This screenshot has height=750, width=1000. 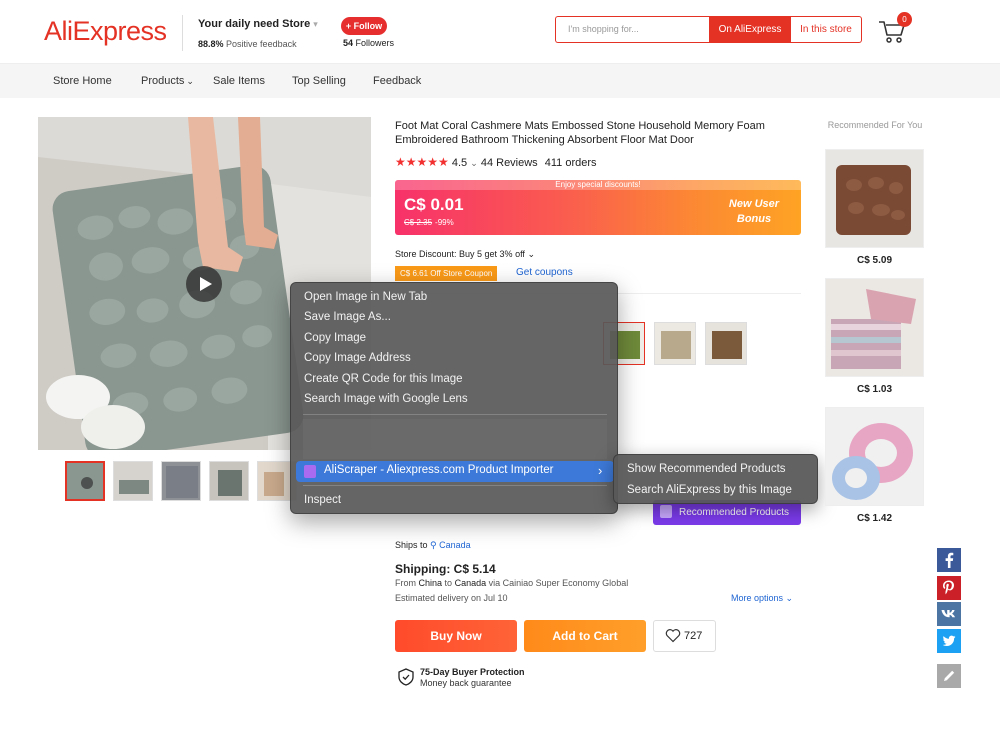 I want to click on variant-brown-image, so click(x=726, y=343).